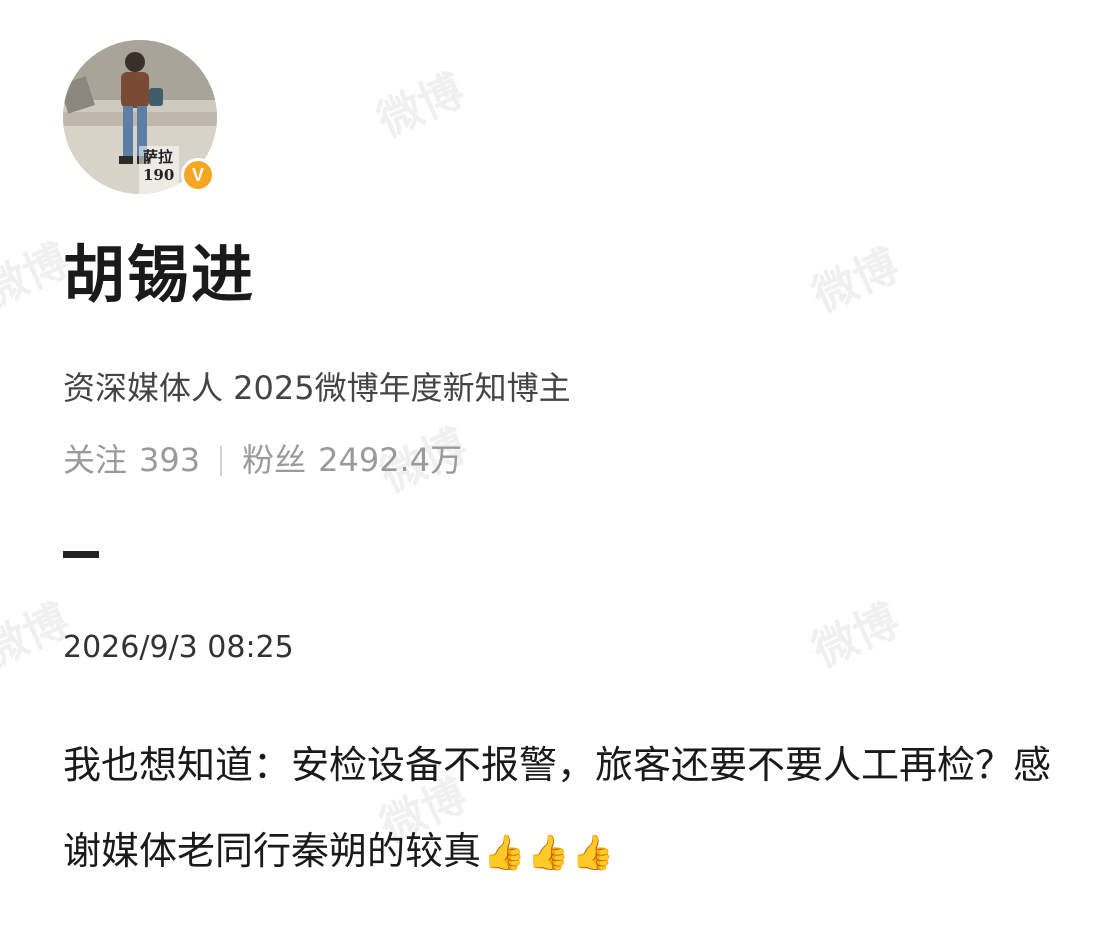  I want to click on followers-stat: 粉丝 2492.4万, so click(352, 461).